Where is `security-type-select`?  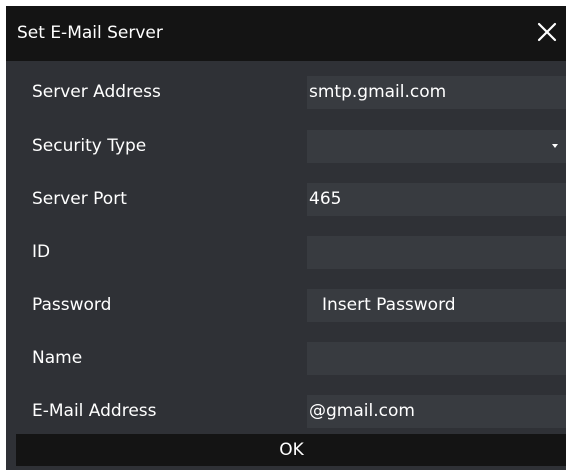
security-type-select is located at coordinates (436, 146).